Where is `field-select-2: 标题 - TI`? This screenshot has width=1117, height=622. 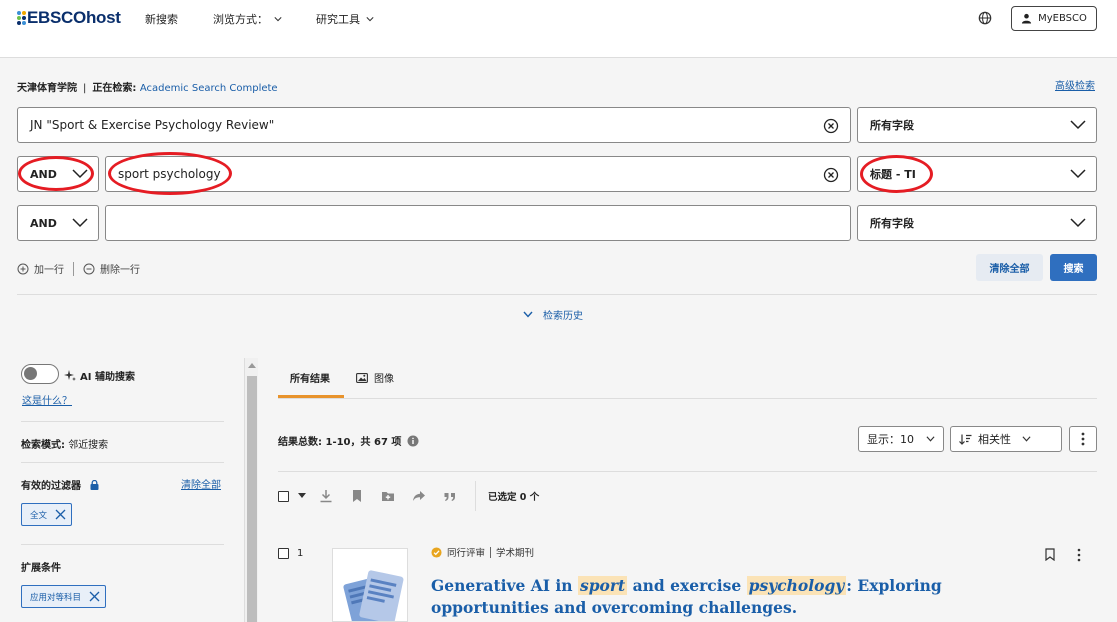 field-select-2: 标题 - TI is located at coordinates (977, 174).